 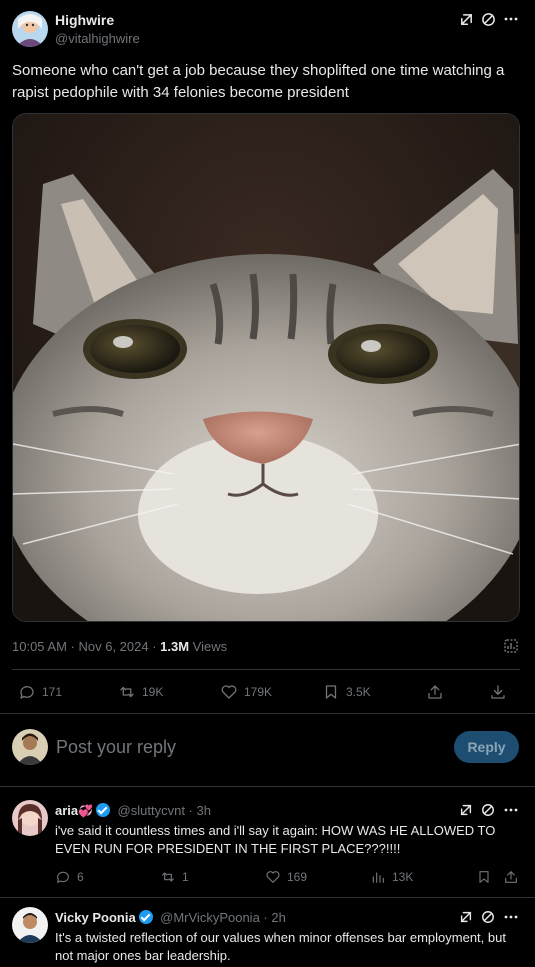 I want to click on views-metric: 13K, so click(x=391, y=877).